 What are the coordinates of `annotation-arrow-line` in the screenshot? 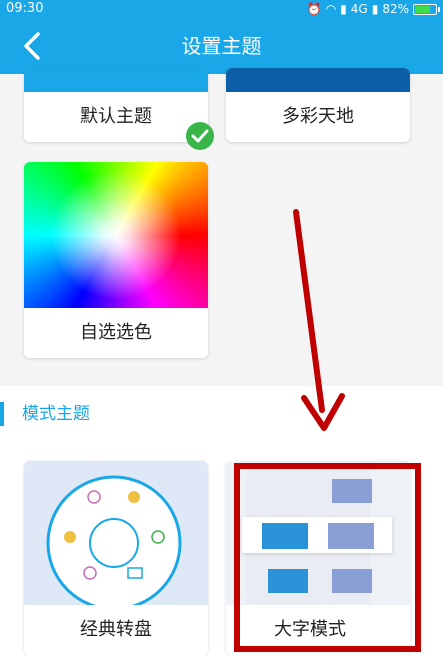 It's located at (309, 311).